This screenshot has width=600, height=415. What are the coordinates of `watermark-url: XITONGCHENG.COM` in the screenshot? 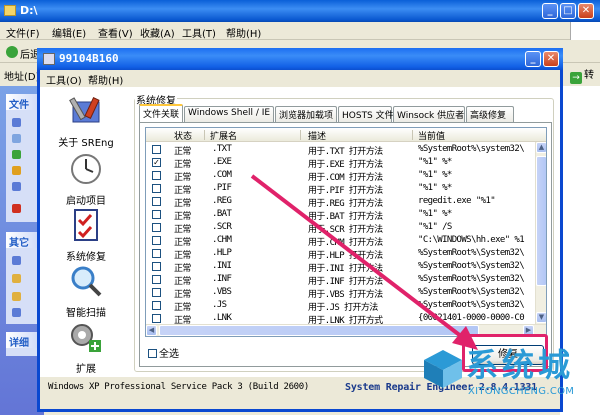 It's located at (521, 391).